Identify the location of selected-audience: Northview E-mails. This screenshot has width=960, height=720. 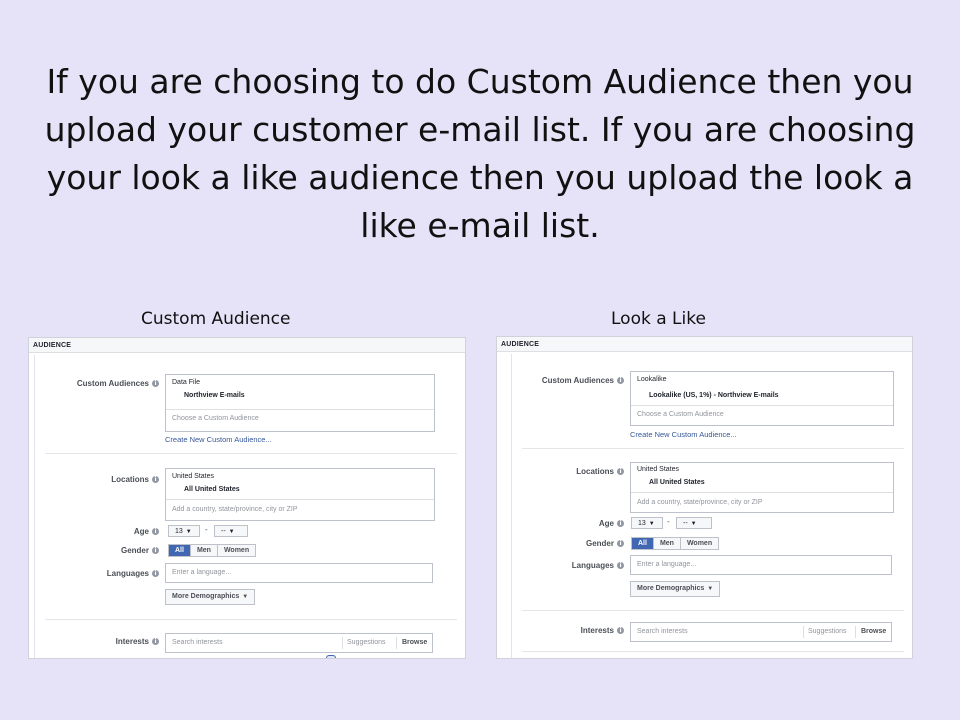
(214, 395).